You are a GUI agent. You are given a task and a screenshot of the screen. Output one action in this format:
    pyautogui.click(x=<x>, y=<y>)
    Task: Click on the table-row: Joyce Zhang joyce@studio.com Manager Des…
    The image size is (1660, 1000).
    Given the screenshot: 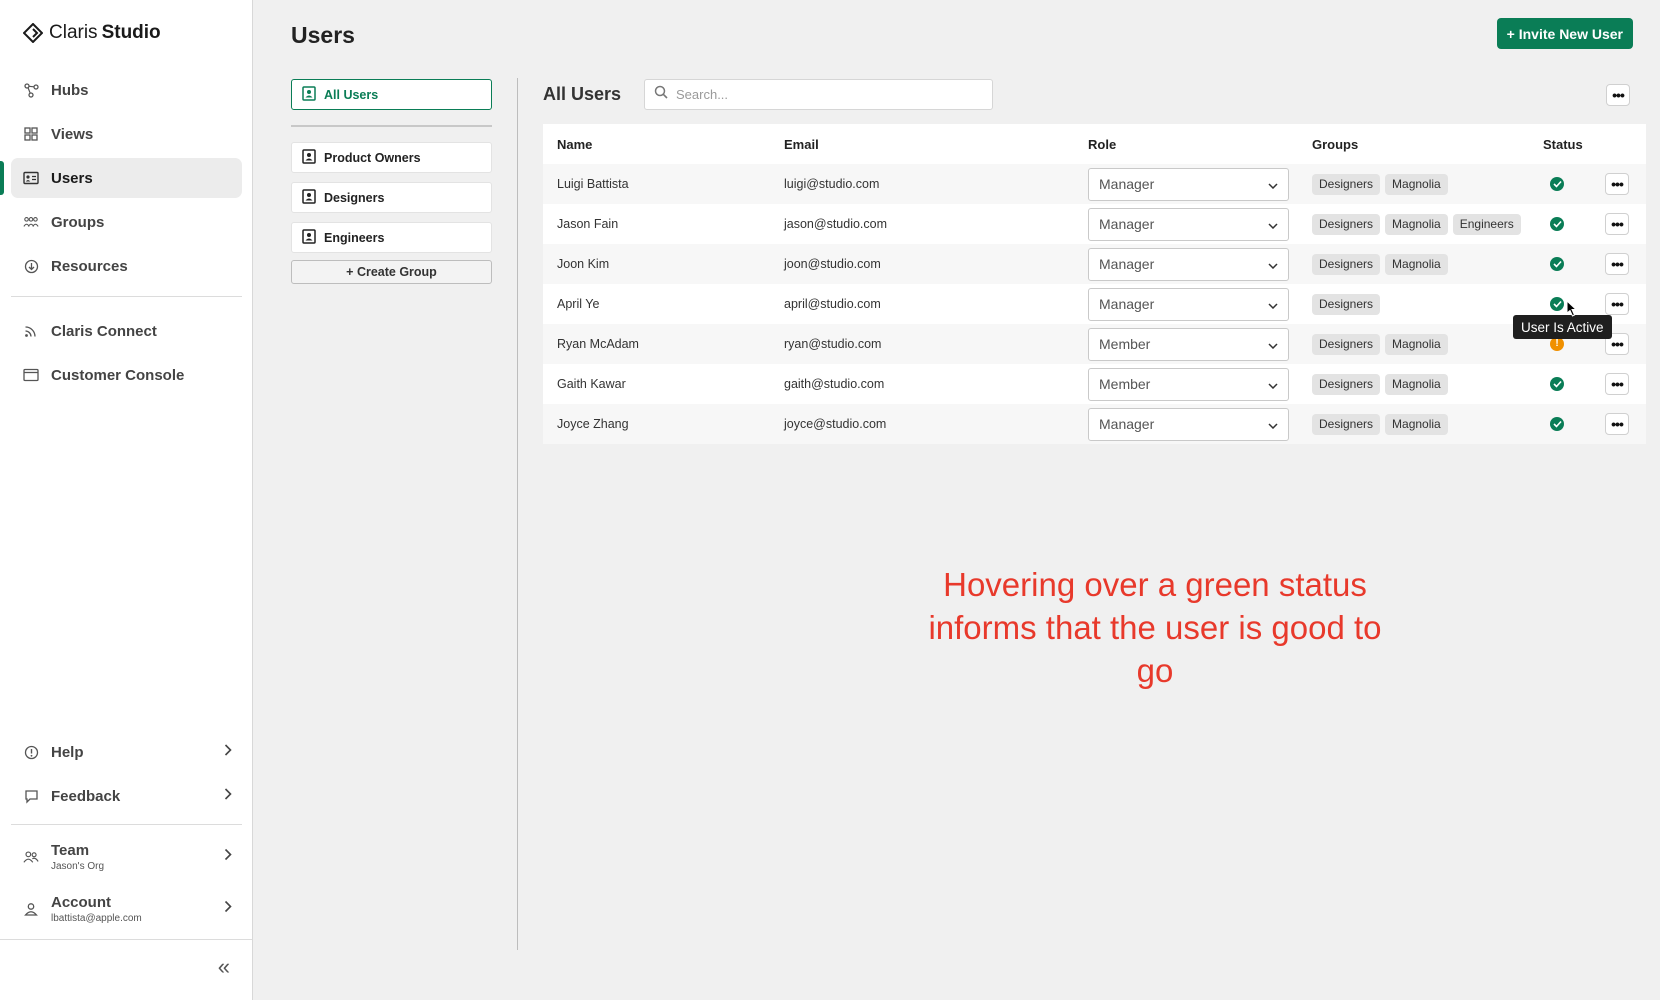 What is the action you would take?
    pyautogui.click(x=1094, y=424)
    